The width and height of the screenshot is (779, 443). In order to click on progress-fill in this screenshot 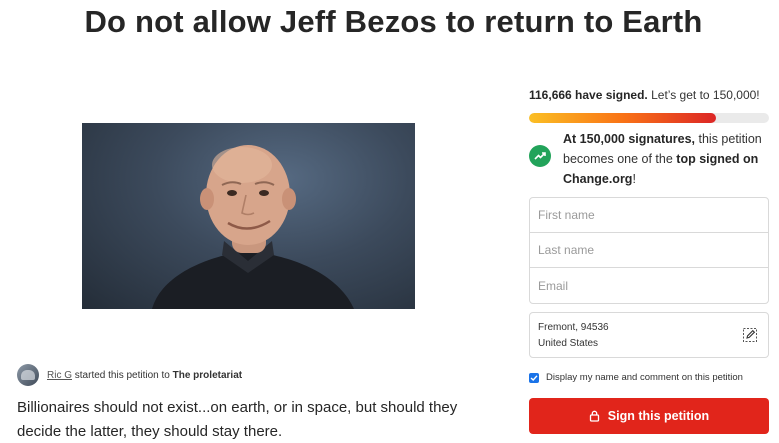, I will do `click(623, 118)`.